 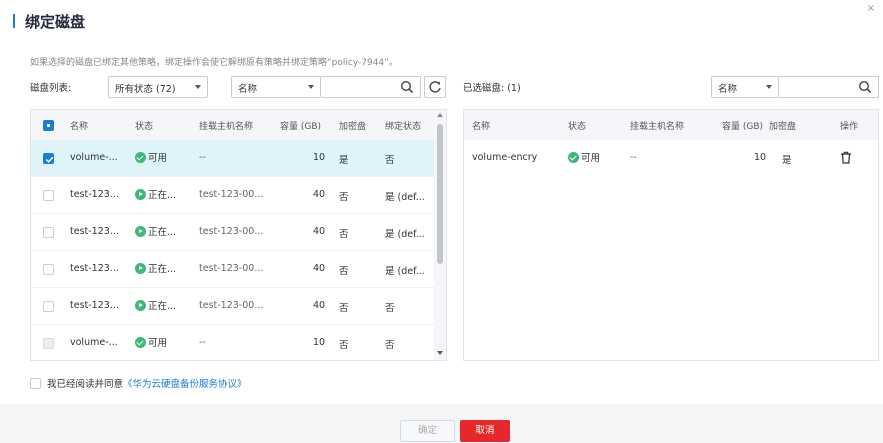 I want to click on trash-icon, so click(x=846, y=159).